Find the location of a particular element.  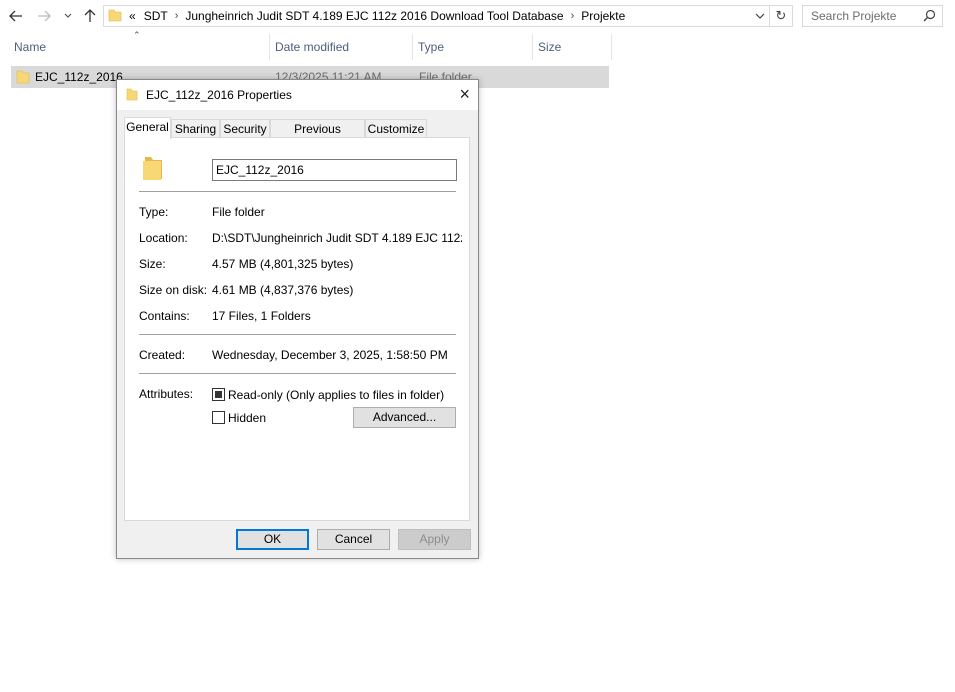

column-header-name: Name is located at coordinates (139, 47).